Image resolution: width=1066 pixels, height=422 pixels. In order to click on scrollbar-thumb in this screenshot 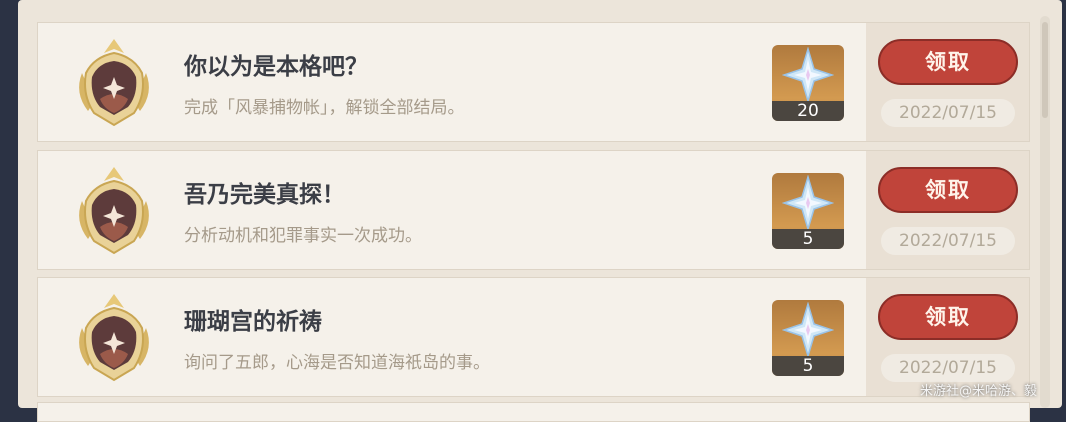, I will do `click(1045, 70)`.